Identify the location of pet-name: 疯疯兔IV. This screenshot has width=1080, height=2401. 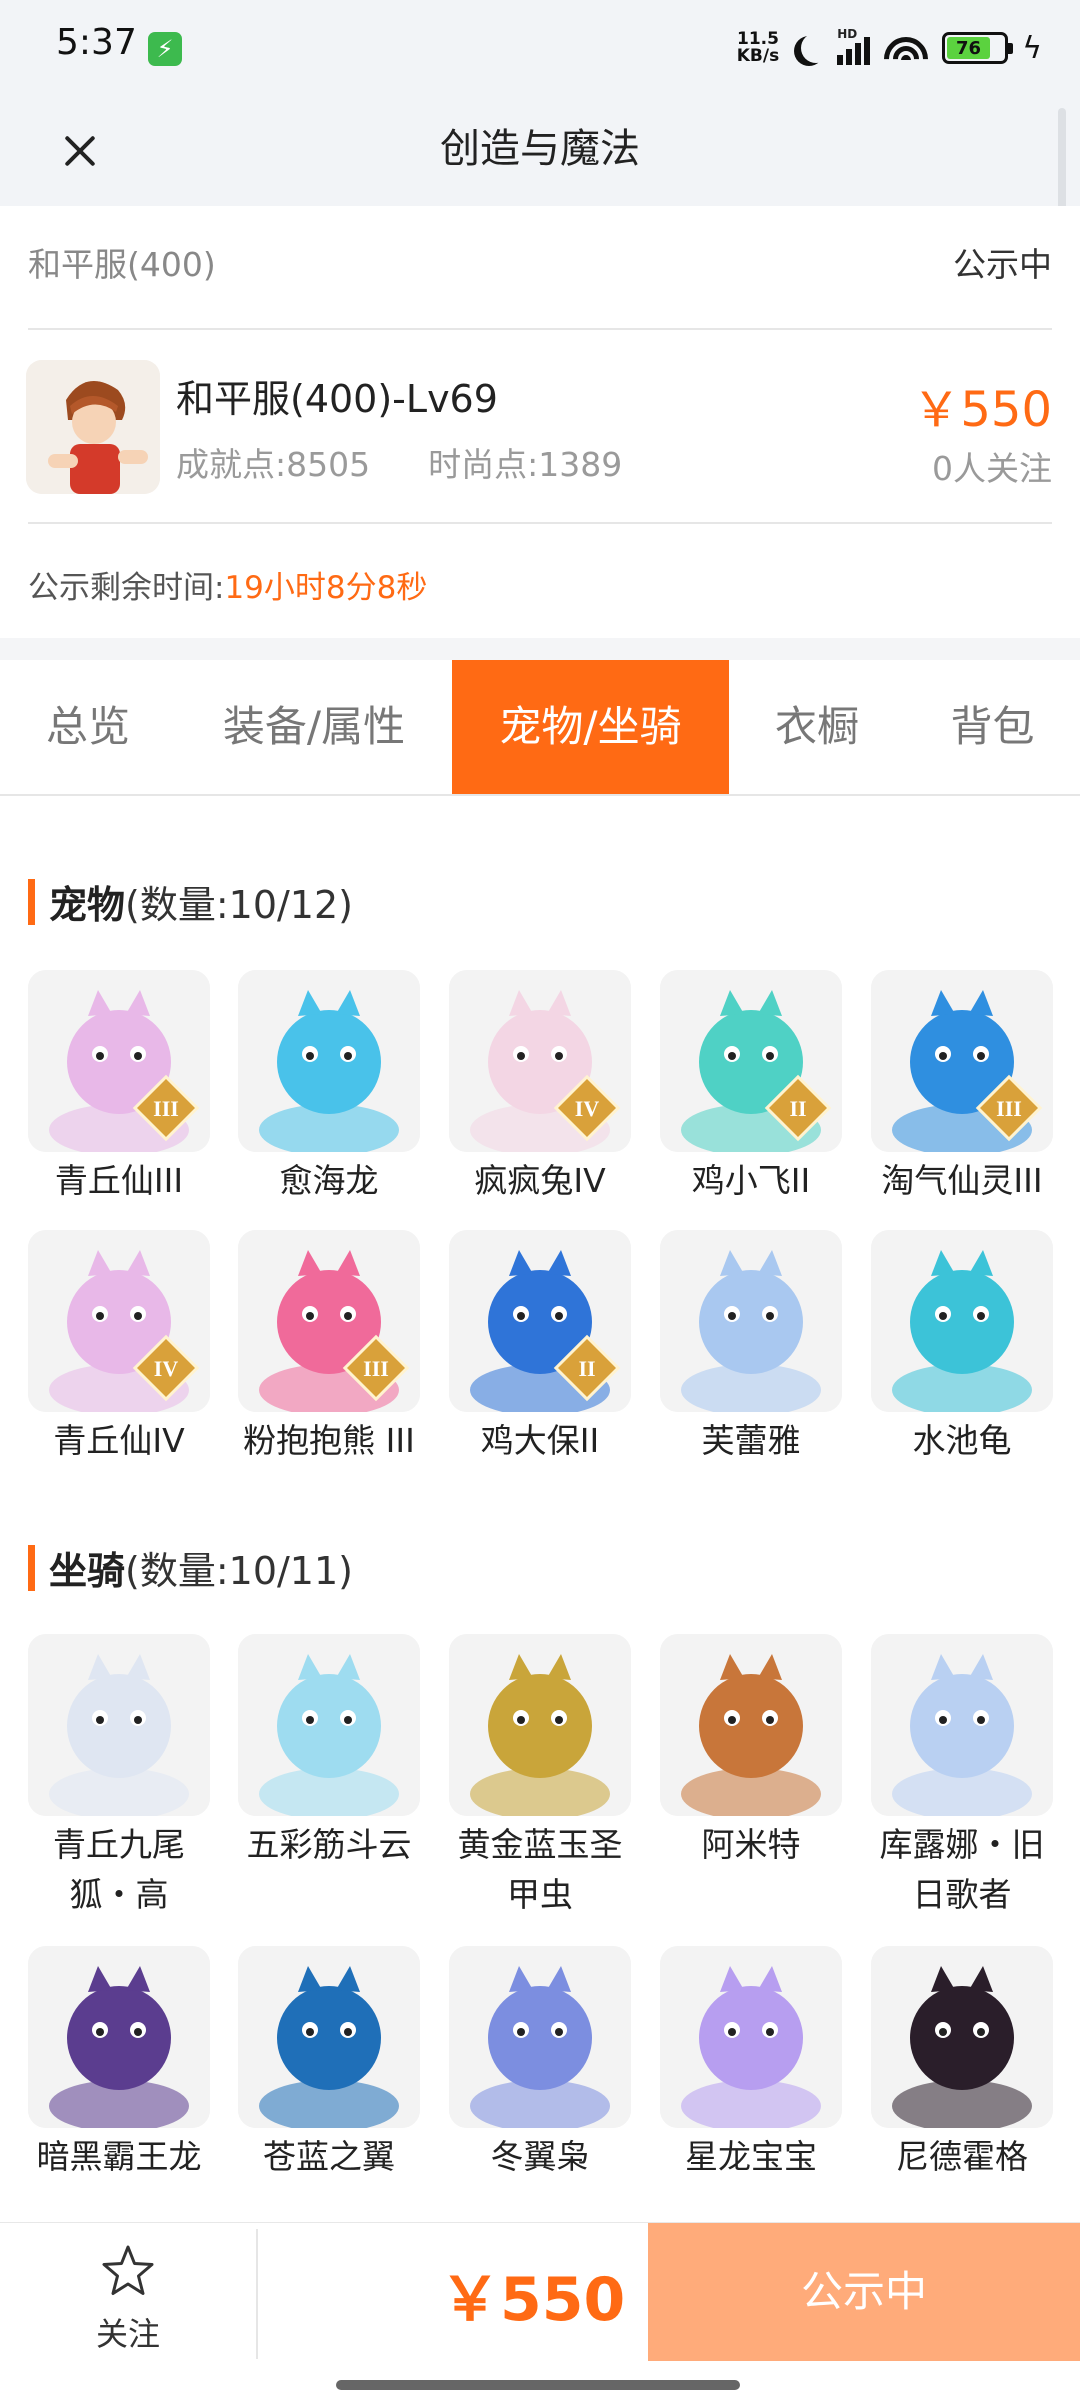
(540, 1180).